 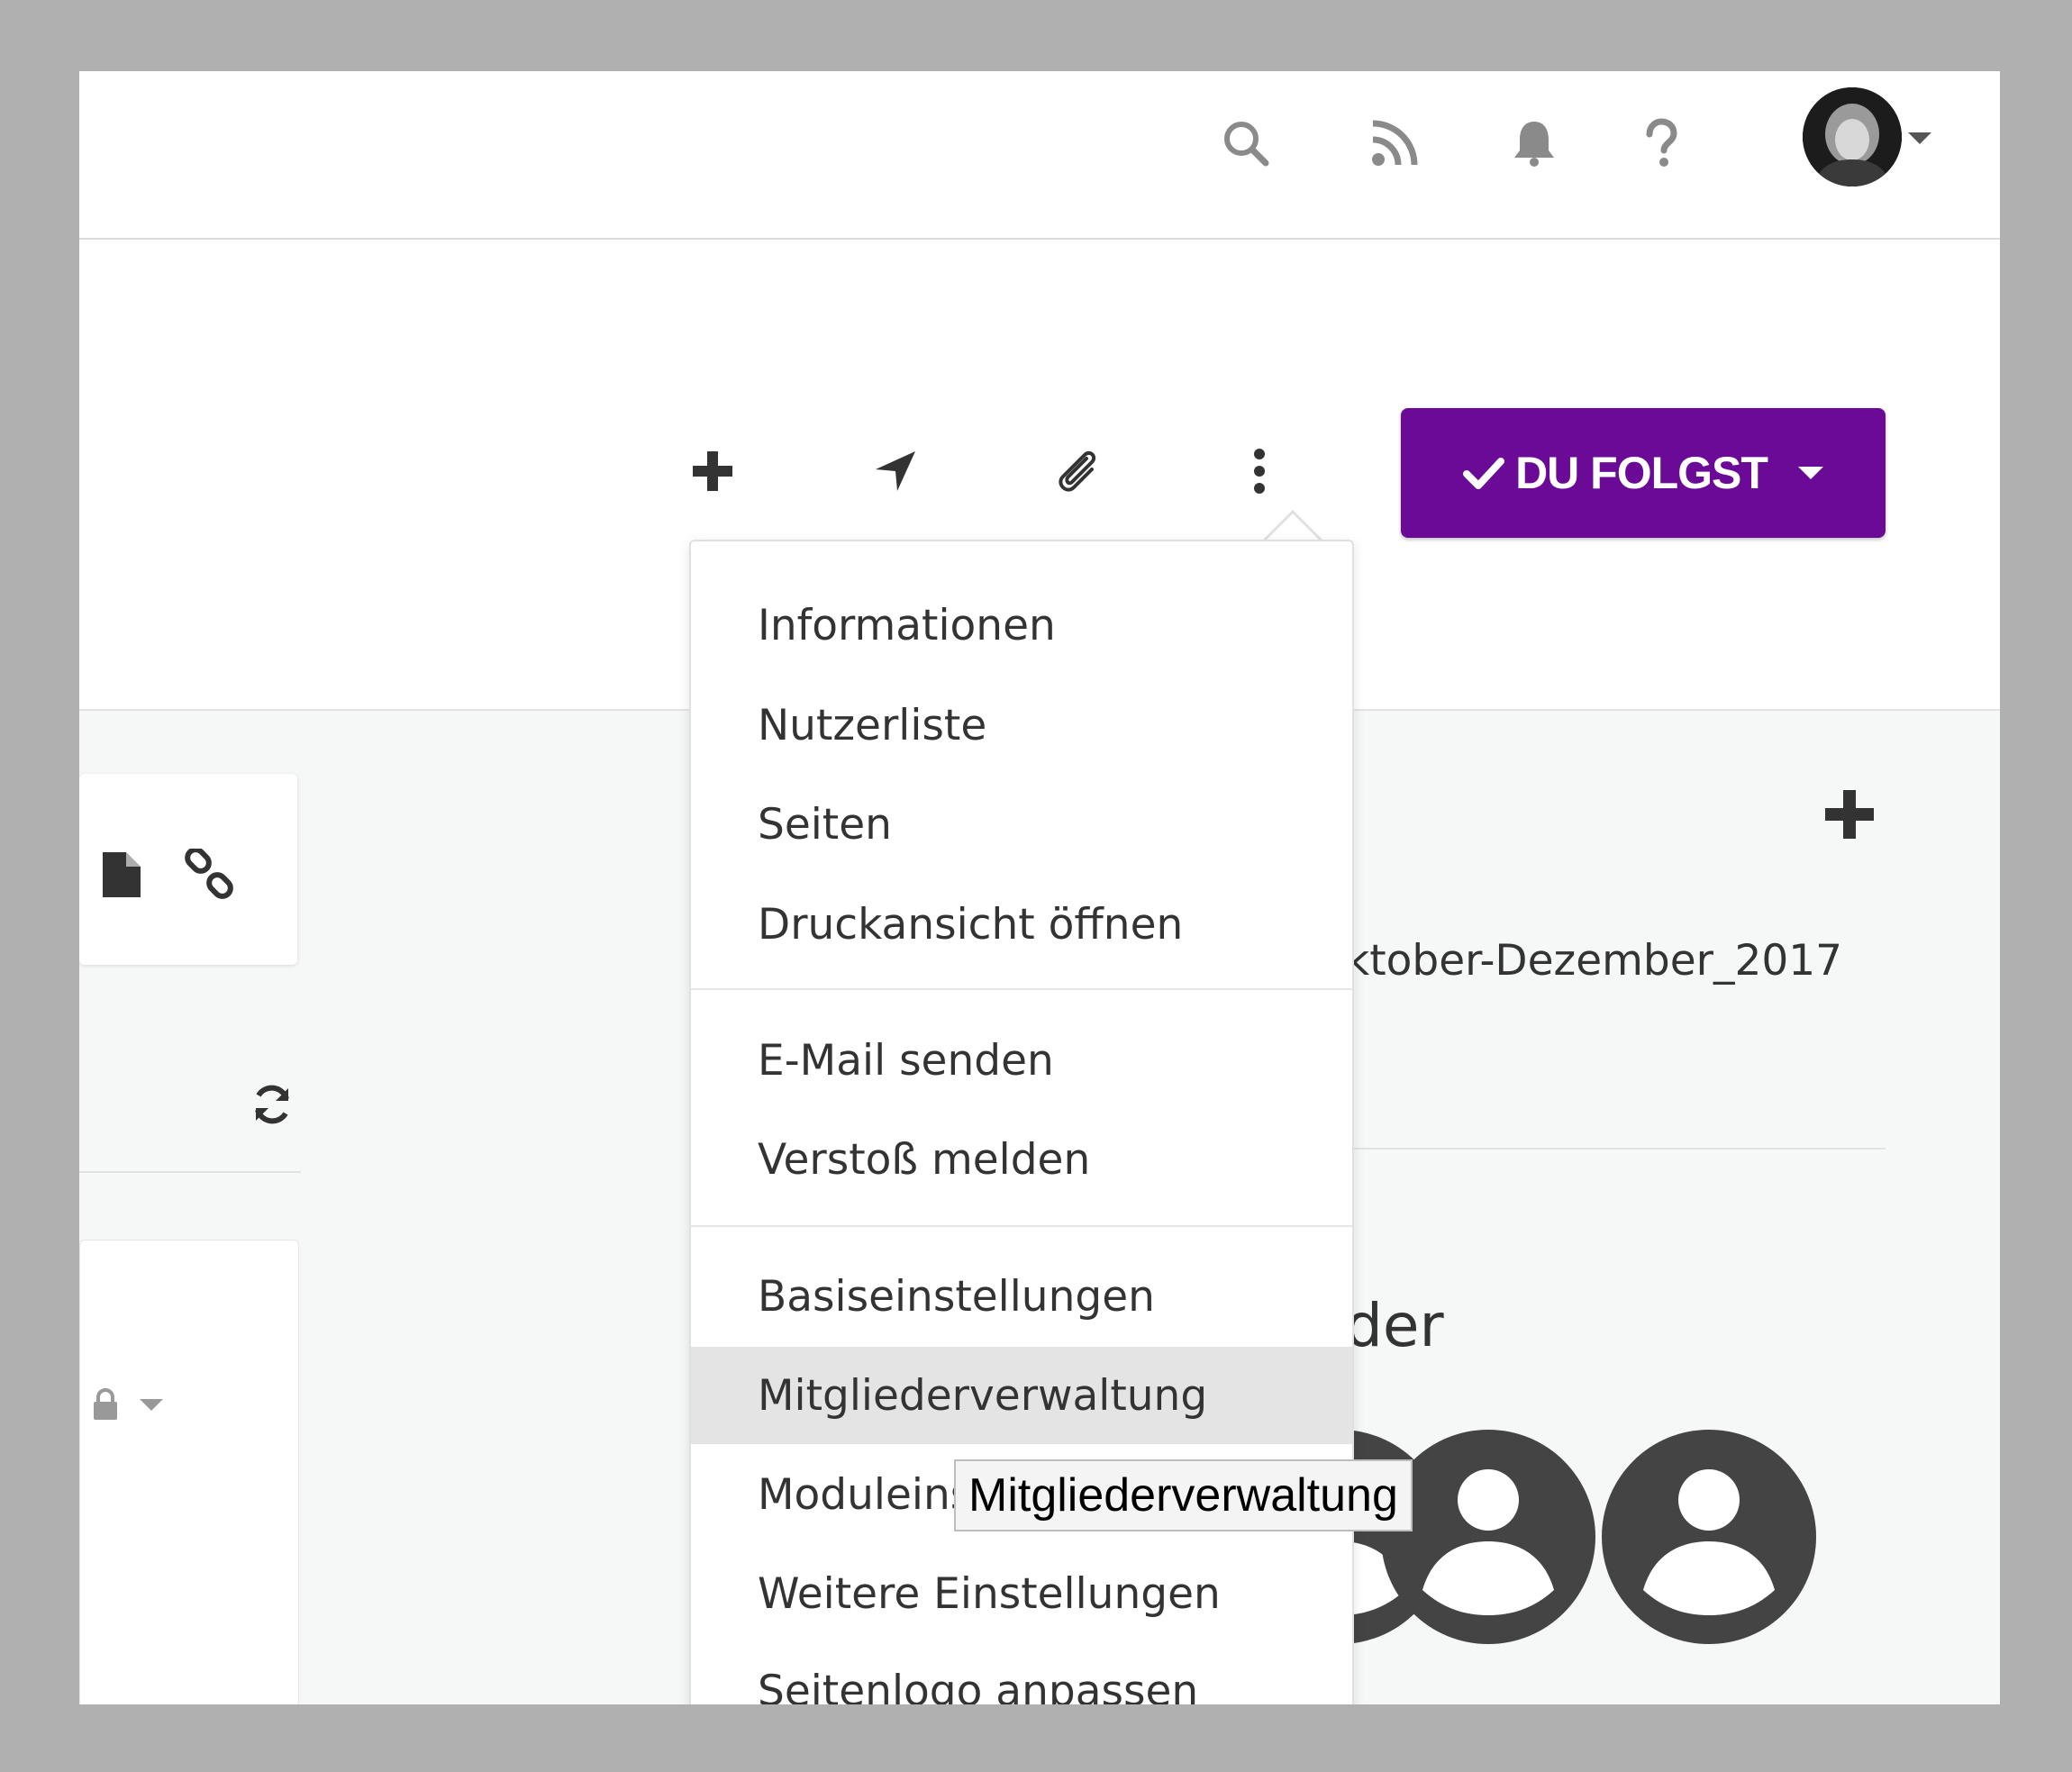 What do you see at coordinates (1021, 1296) in the screenshot?
I see `menu-item-basiseinstellungen: Basiseinstellungen` at bounding box center [1021, 1296].